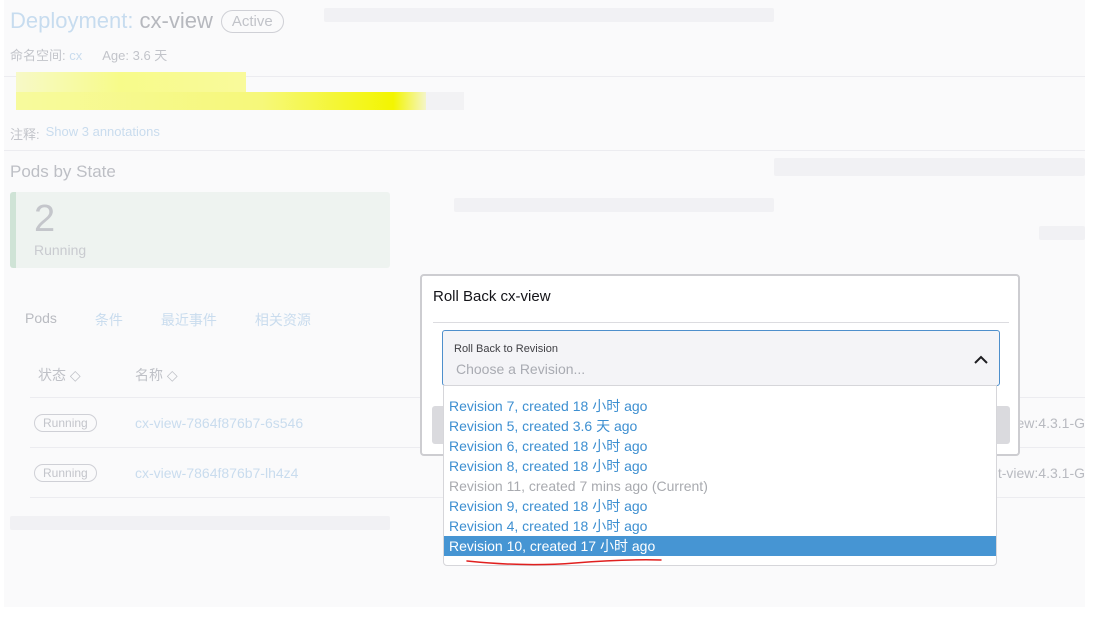  Describe the element at coordinates (72, 20) in the screenshot. I see `resource-kind: Deployment:` at that location.